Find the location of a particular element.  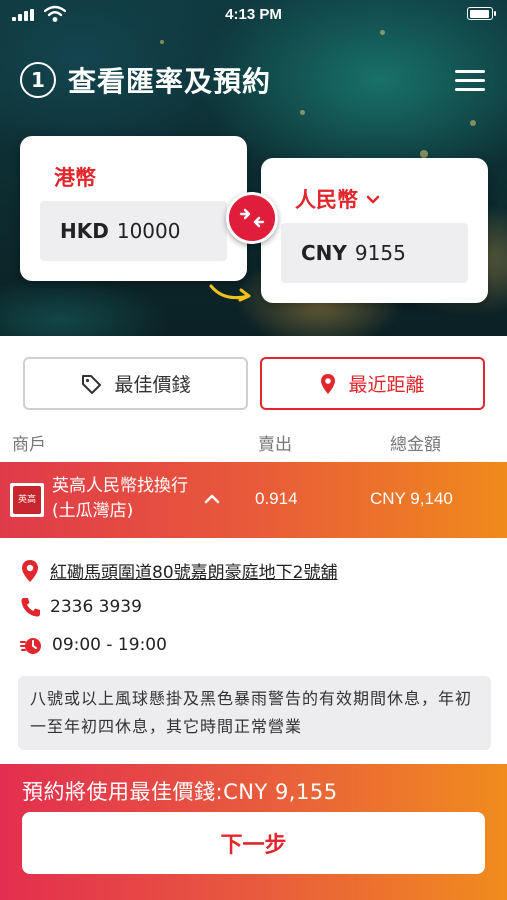

to-amount-field: CNY 9155 is located at coordinates (374, 253).